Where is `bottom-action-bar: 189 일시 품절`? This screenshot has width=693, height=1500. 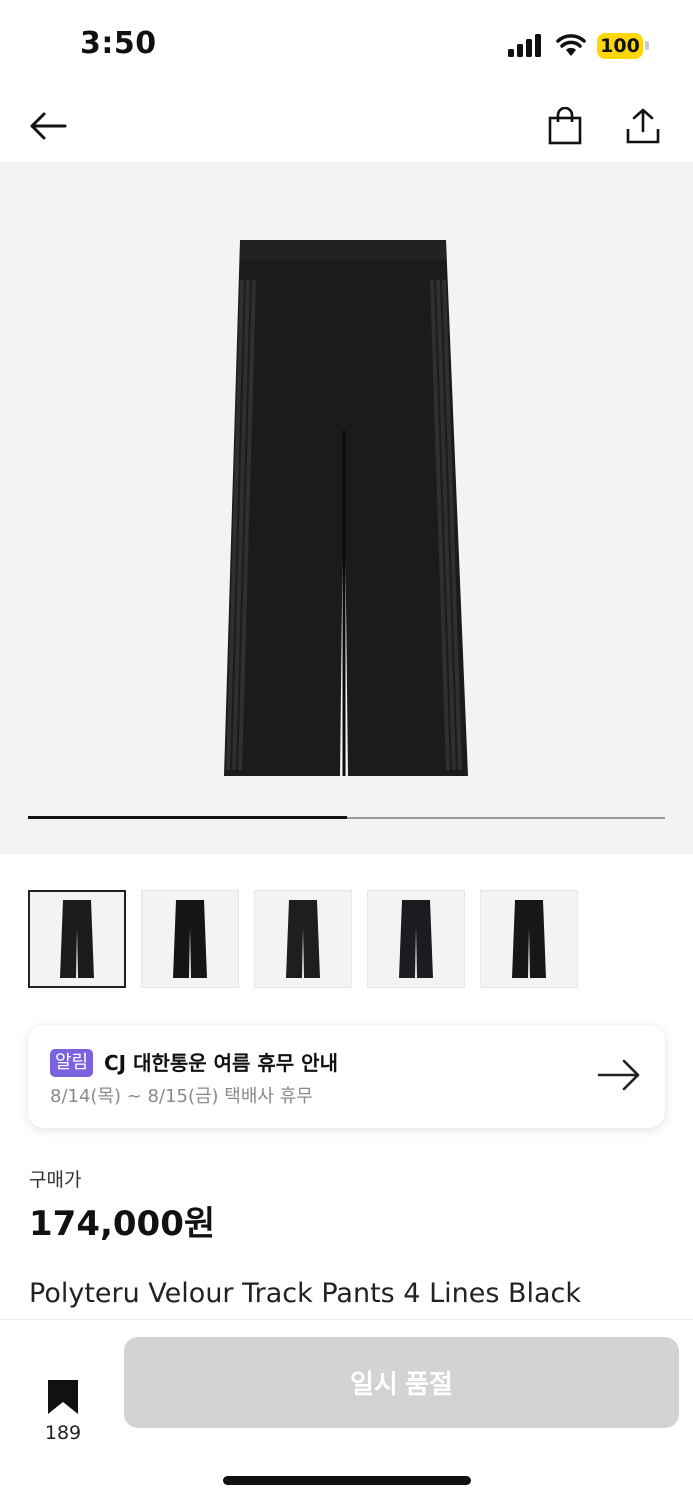 bottom-action-bar: 189 일시 품절 is located at coordinates (346, 1410).